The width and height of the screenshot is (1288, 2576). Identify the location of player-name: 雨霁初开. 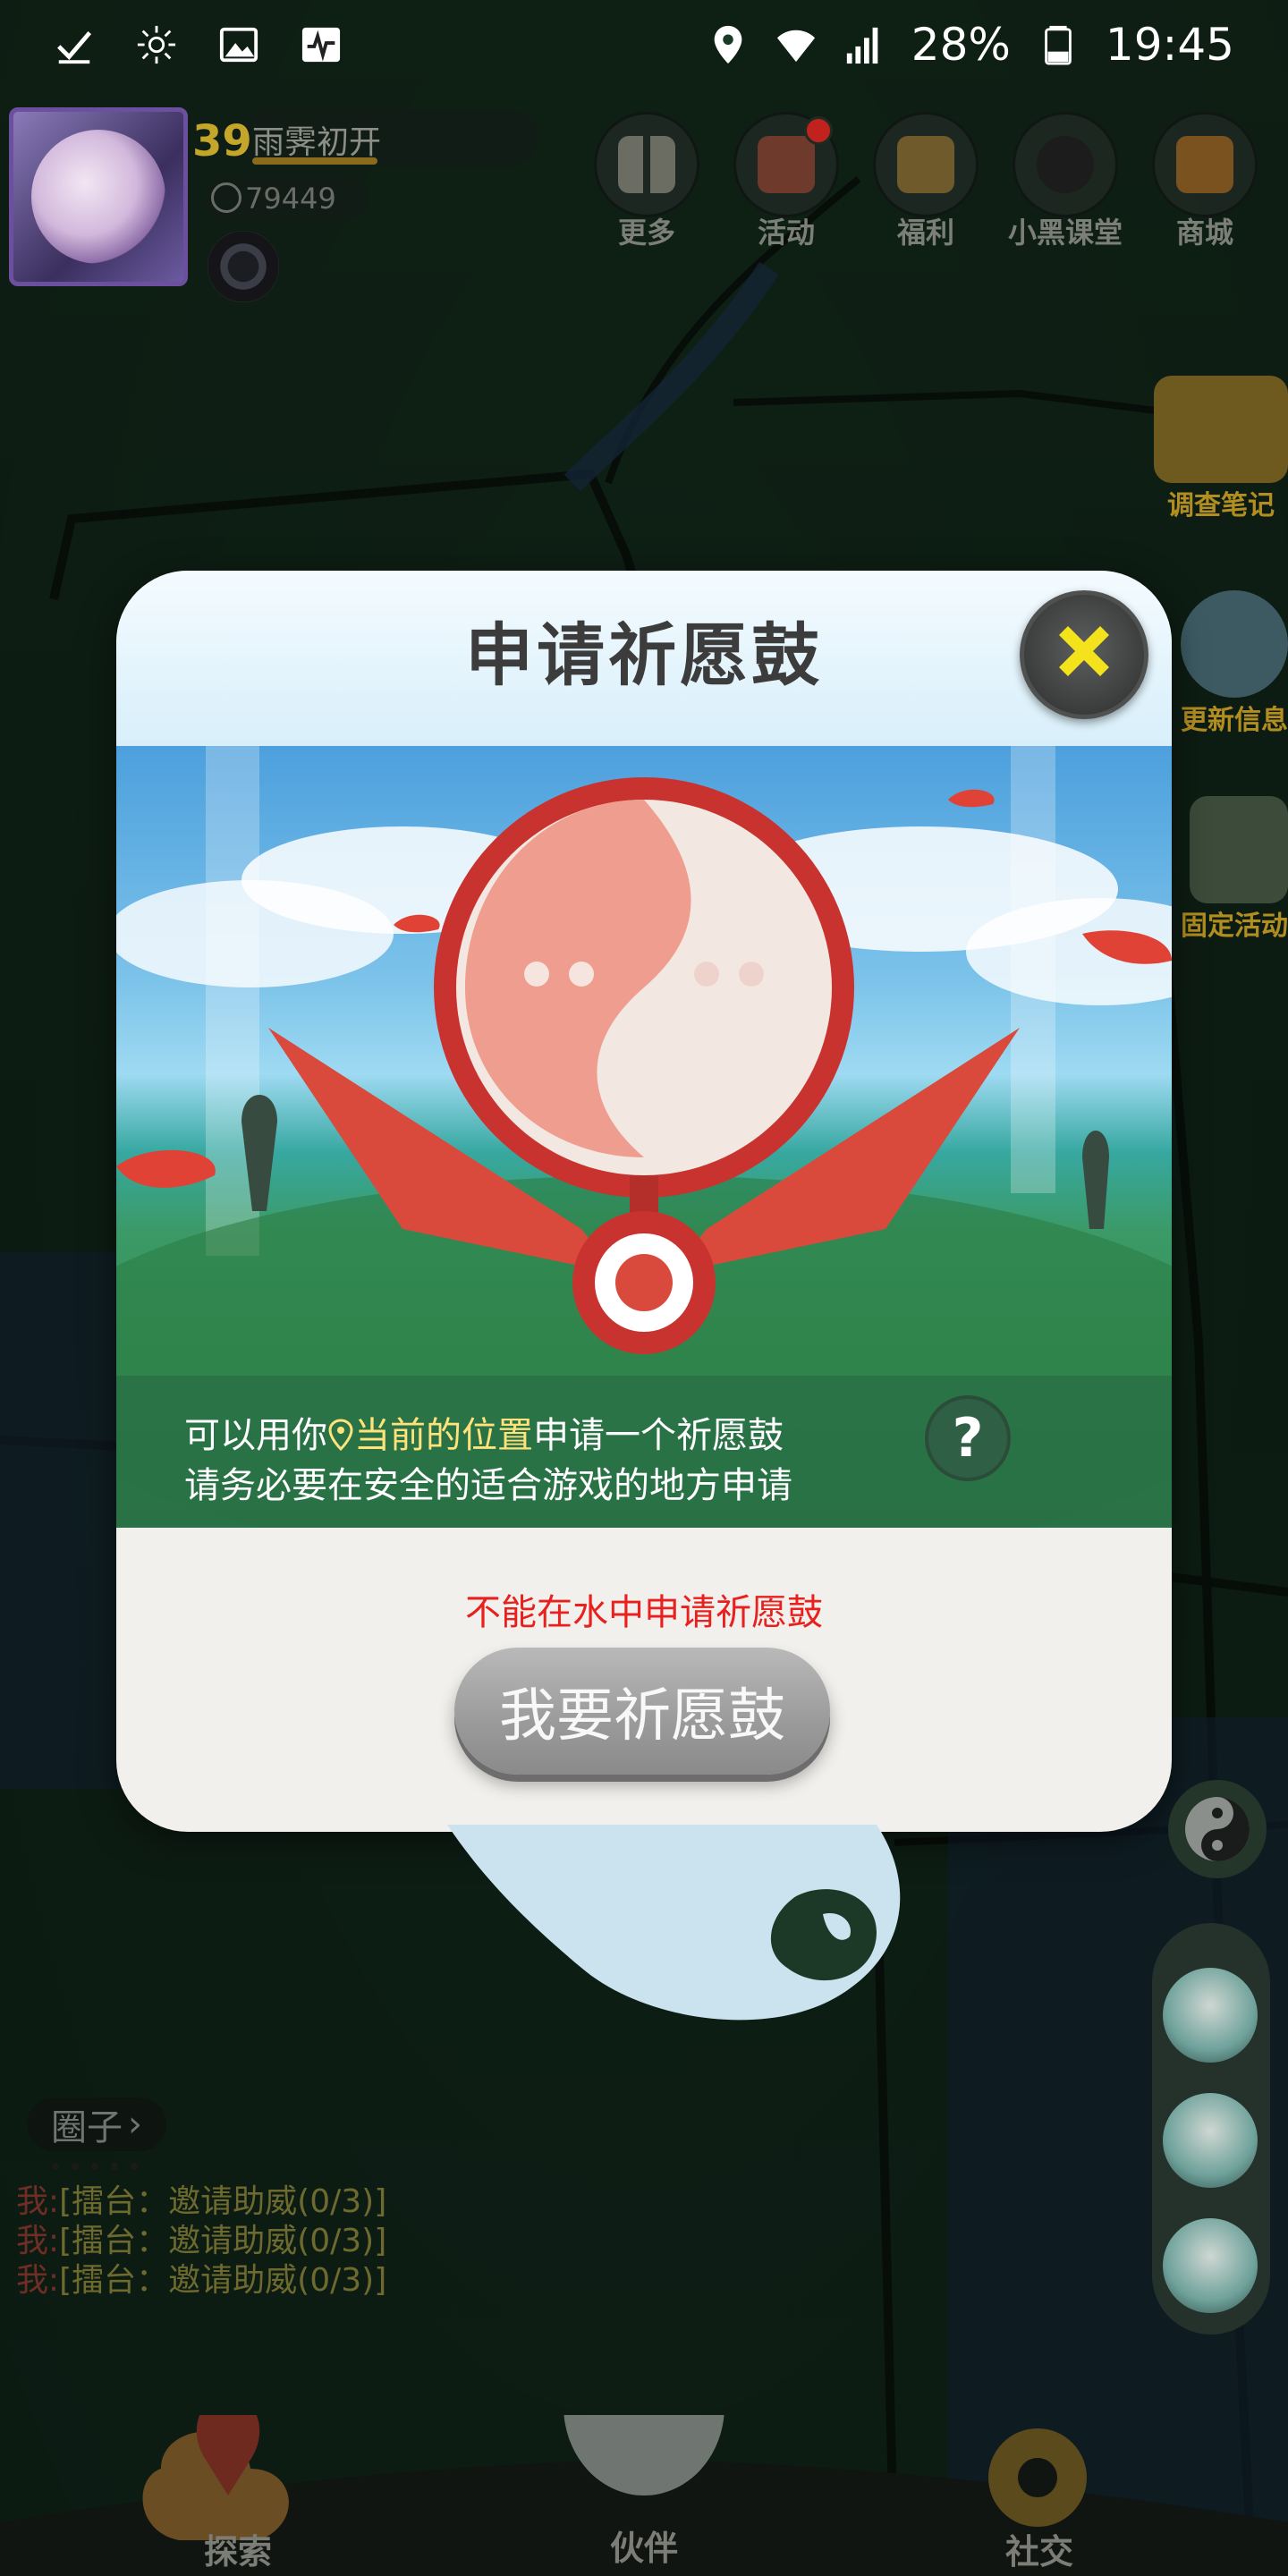
(317, 142).